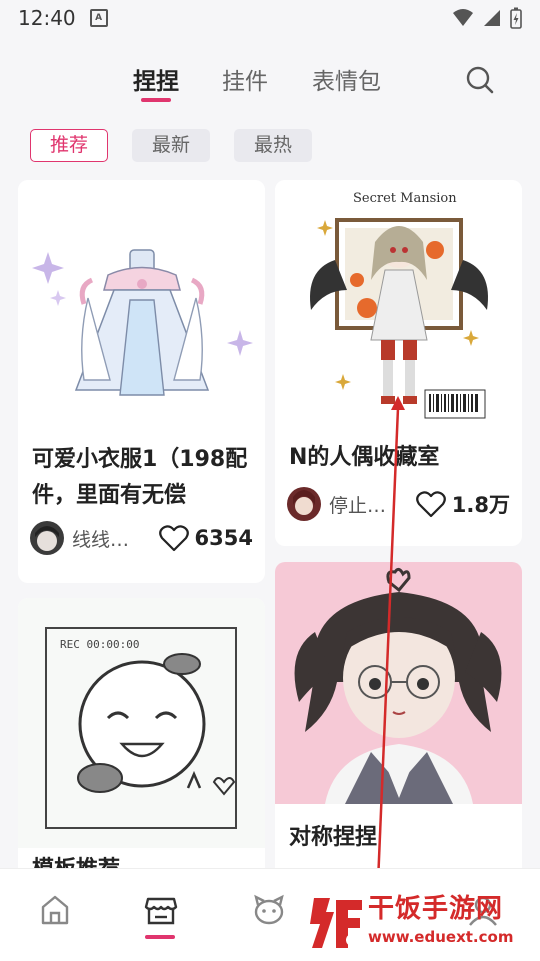  What do you see at coordinates (161, 910) in the screenshot?
I see `store-icon` at bounding box center [161, 910].